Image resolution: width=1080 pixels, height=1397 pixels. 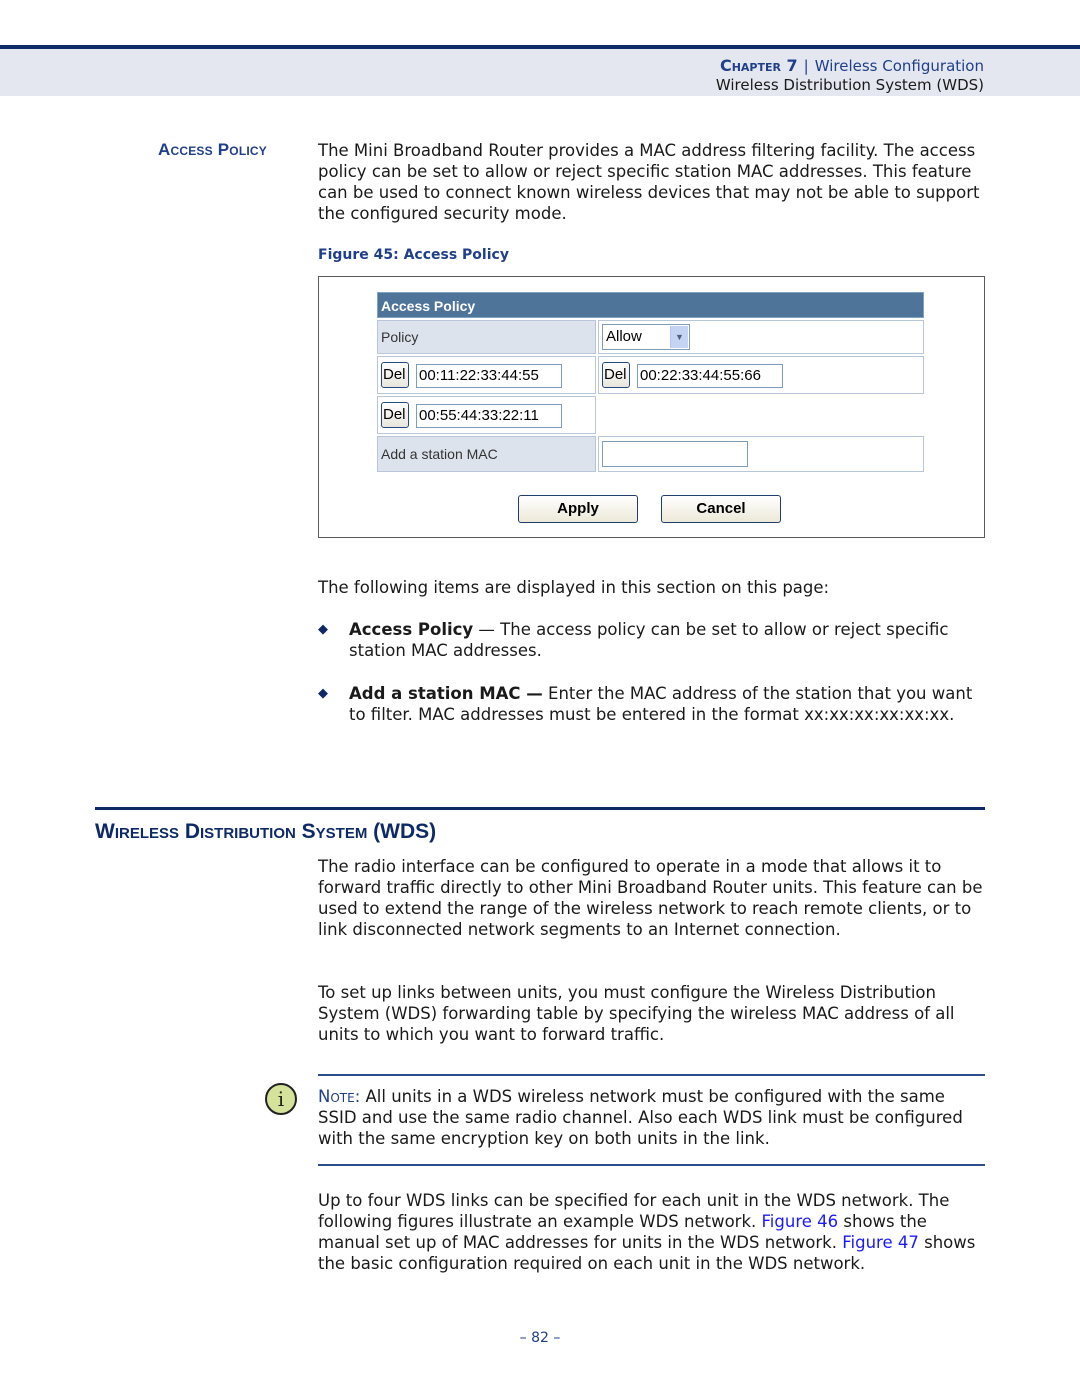 I want to click on policy-label: Policy, so click(x=486, y=337).